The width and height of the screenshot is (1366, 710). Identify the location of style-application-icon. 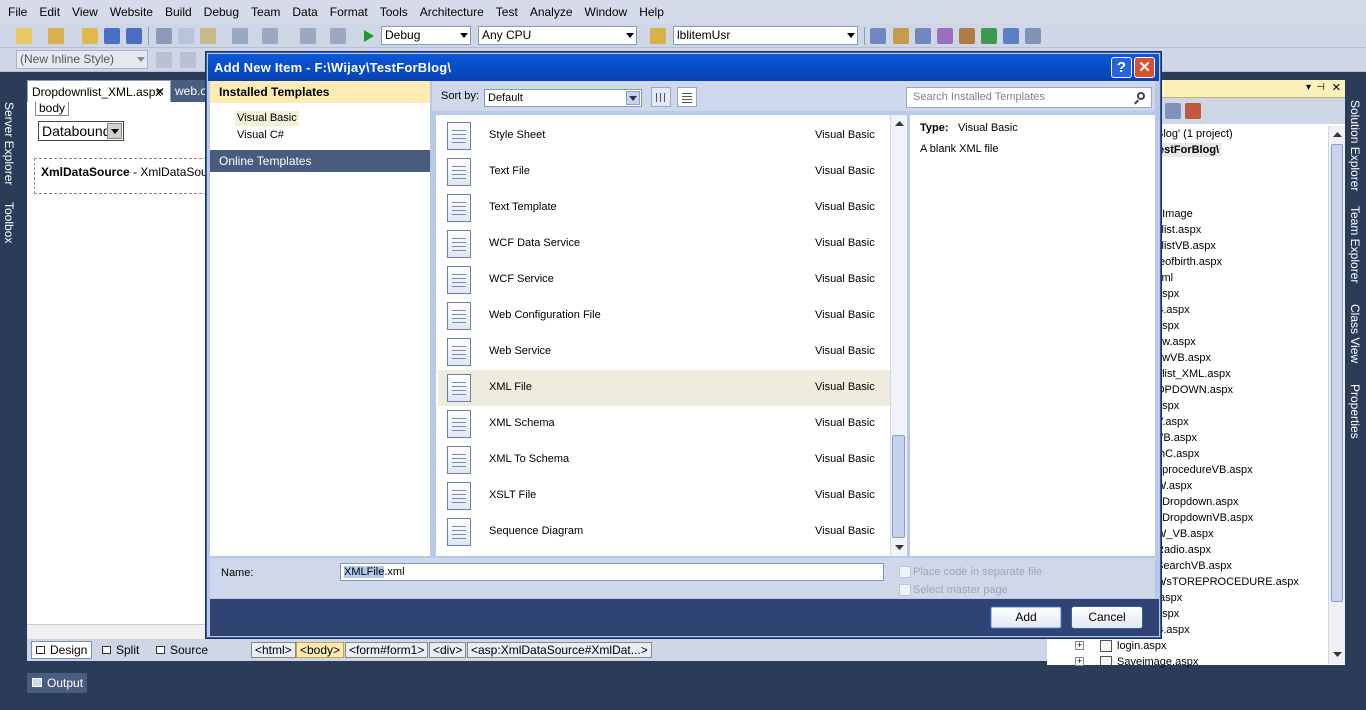
(164, 60).